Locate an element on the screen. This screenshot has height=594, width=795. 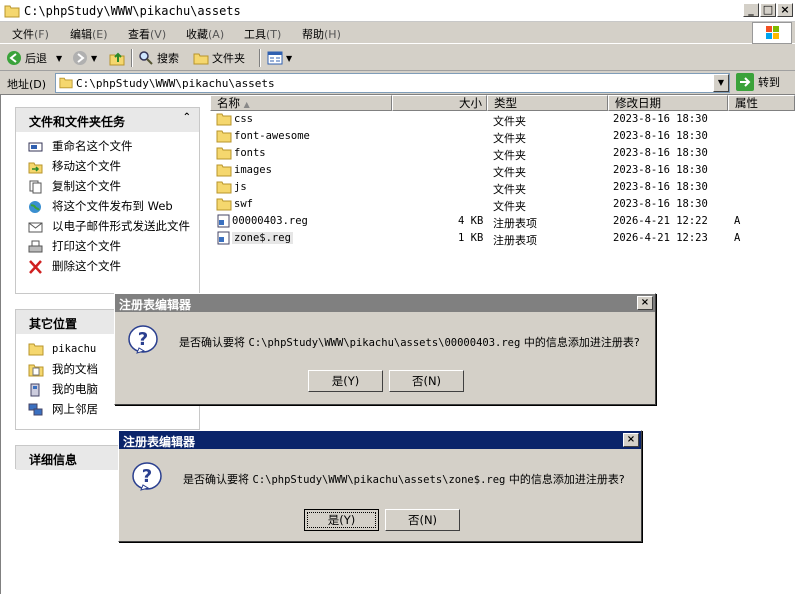
computer-icon is located at coordinates (35, 390).